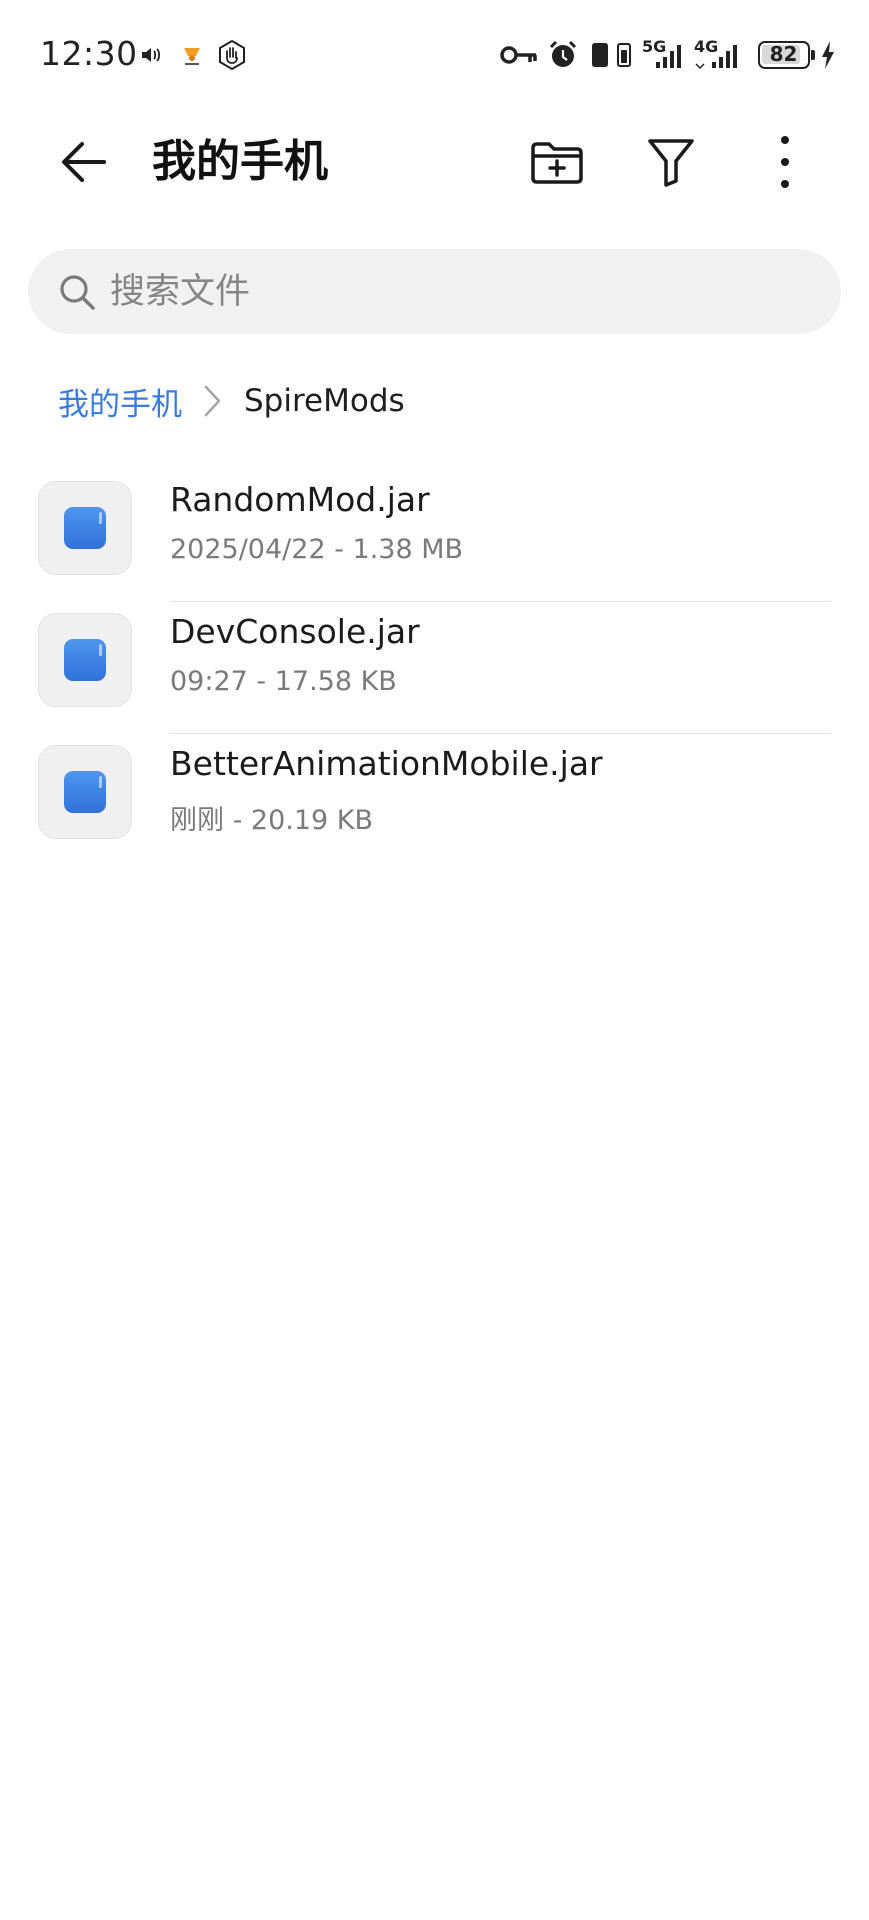 The width and height of the screenshot is (869, 1920). What do you see at coordinates (300, 499) in the screenshot?
I see `file-name: RandomMod.jar` at bounding box center [300, 499].